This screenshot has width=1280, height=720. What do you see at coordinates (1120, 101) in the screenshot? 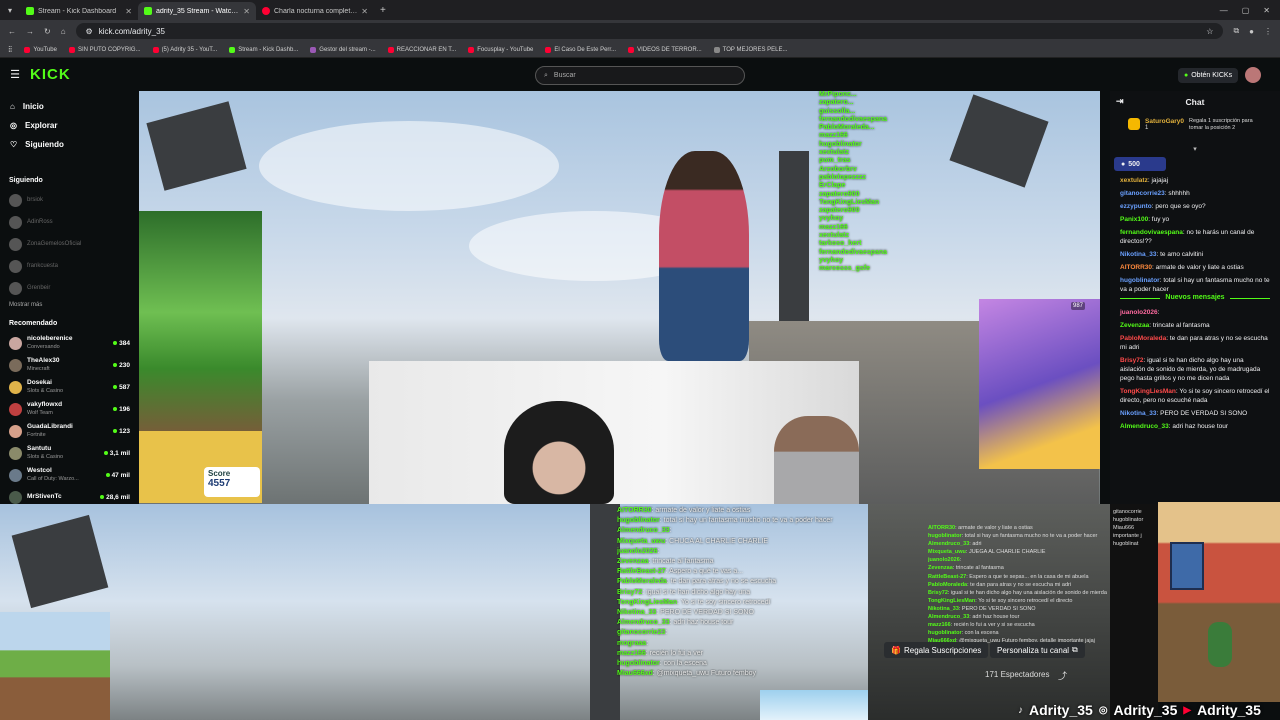
I see `collapse-chat-icon: ⇥` at bounding box center [1120, 101].